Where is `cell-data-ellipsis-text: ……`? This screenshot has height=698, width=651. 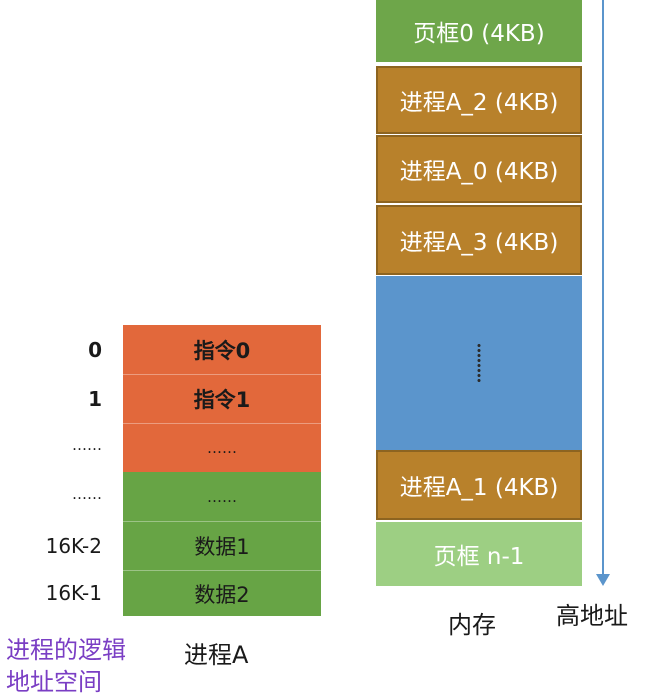
cell-data-ellipsis-text: …… is located at coordinates (222, 496).